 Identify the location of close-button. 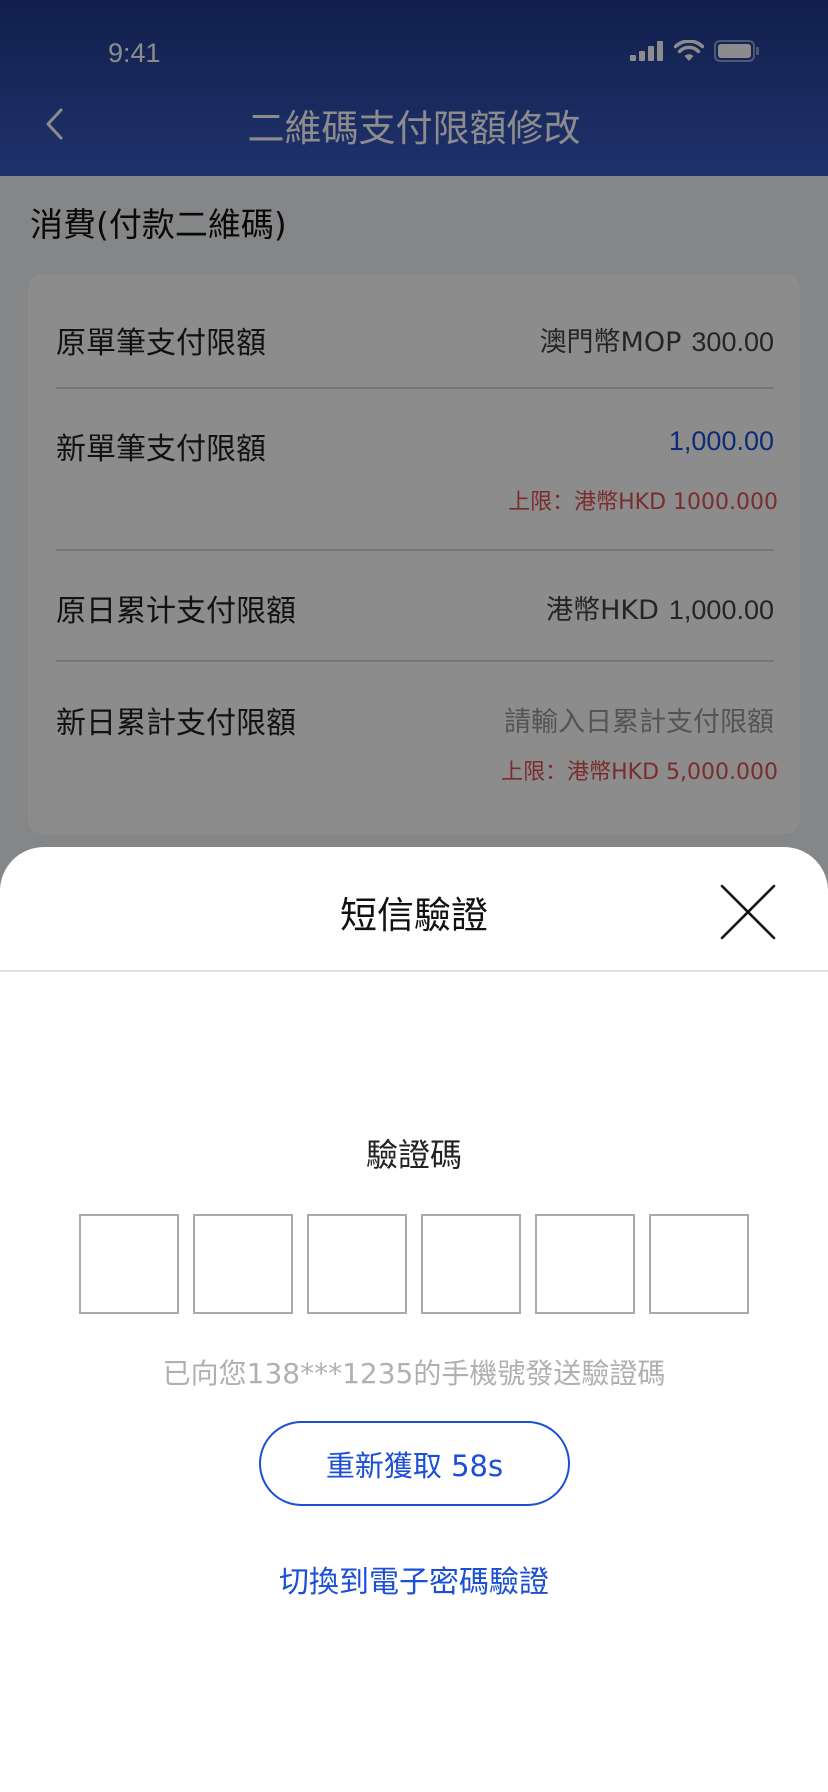
(748, 912).